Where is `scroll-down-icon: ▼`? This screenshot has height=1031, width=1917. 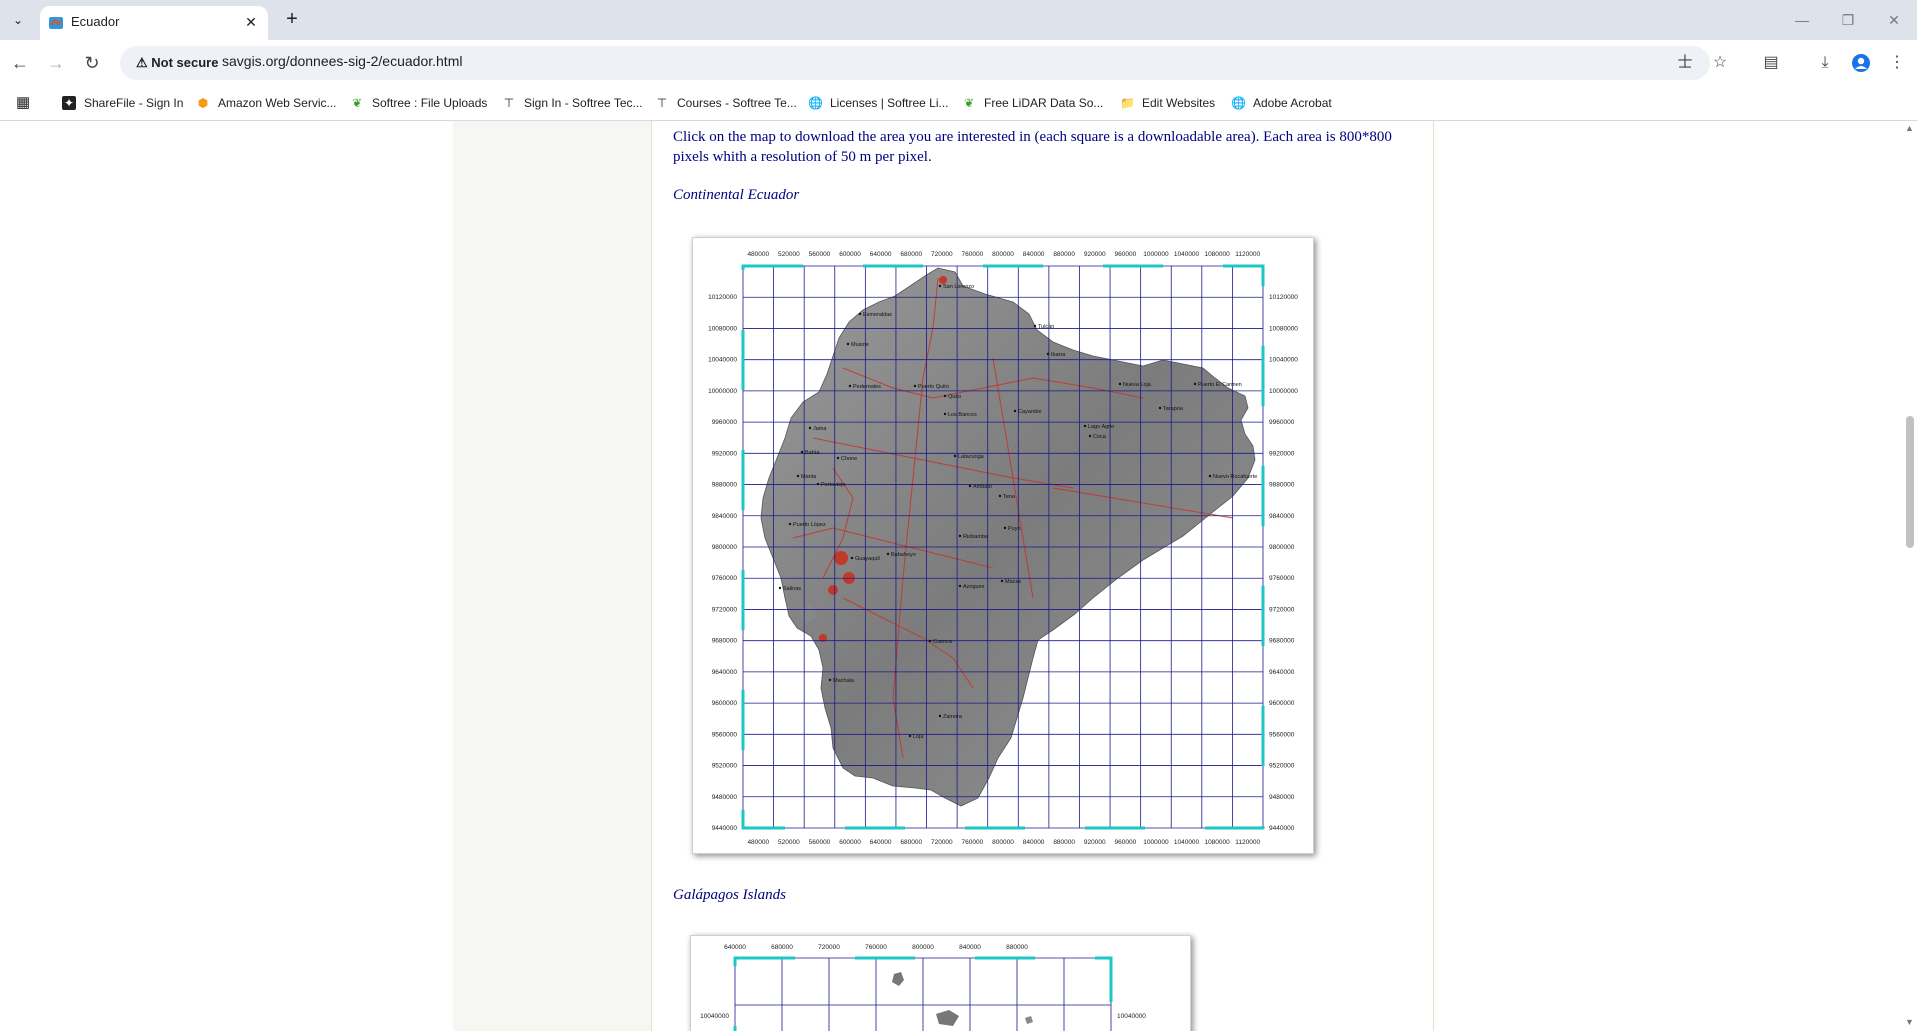
scroll-down-icon: ▼ is located at coordinates (1909, 1022).